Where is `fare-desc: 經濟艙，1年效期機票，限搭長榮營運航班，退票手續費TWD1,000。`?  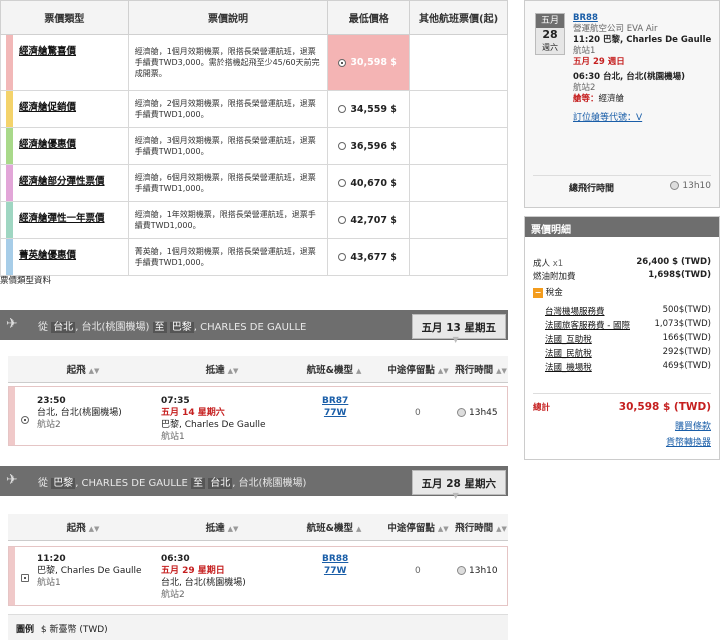
fare-desc: 經濟艙，1年效期機票，限搭長榮營運航班，退票手續費TWD1,000。 is located at coordinates (228, 220).